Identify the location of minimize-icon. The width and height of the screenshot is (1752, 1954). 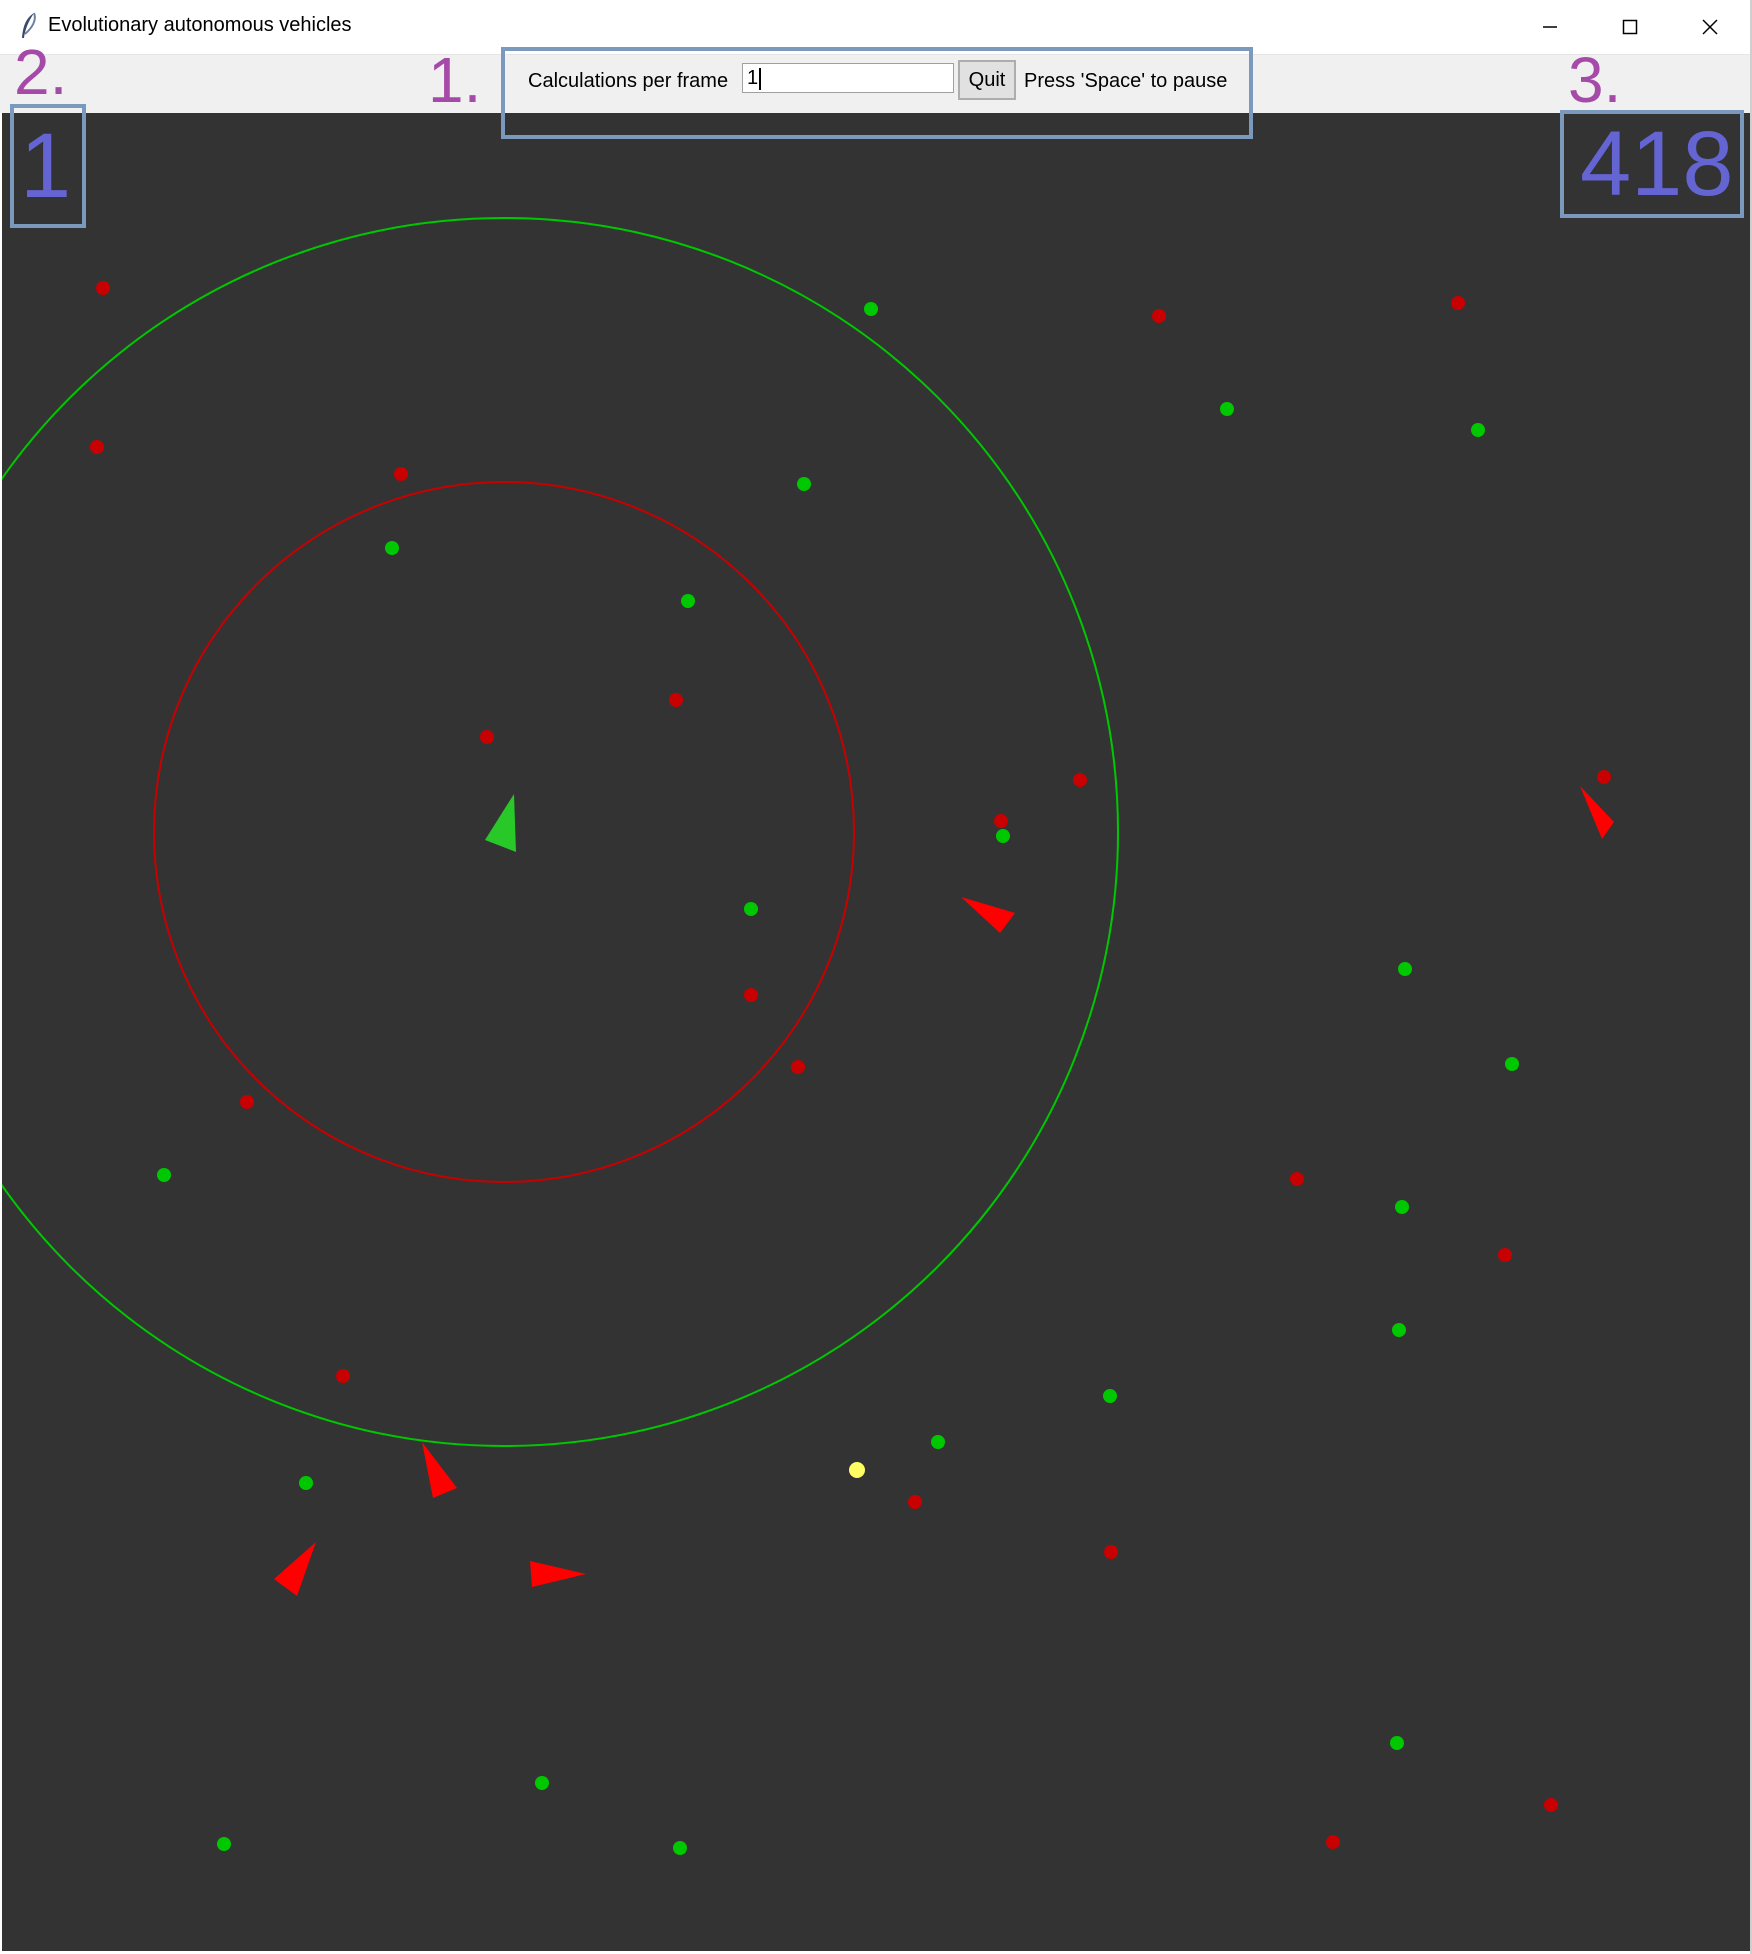
(1550, 27).